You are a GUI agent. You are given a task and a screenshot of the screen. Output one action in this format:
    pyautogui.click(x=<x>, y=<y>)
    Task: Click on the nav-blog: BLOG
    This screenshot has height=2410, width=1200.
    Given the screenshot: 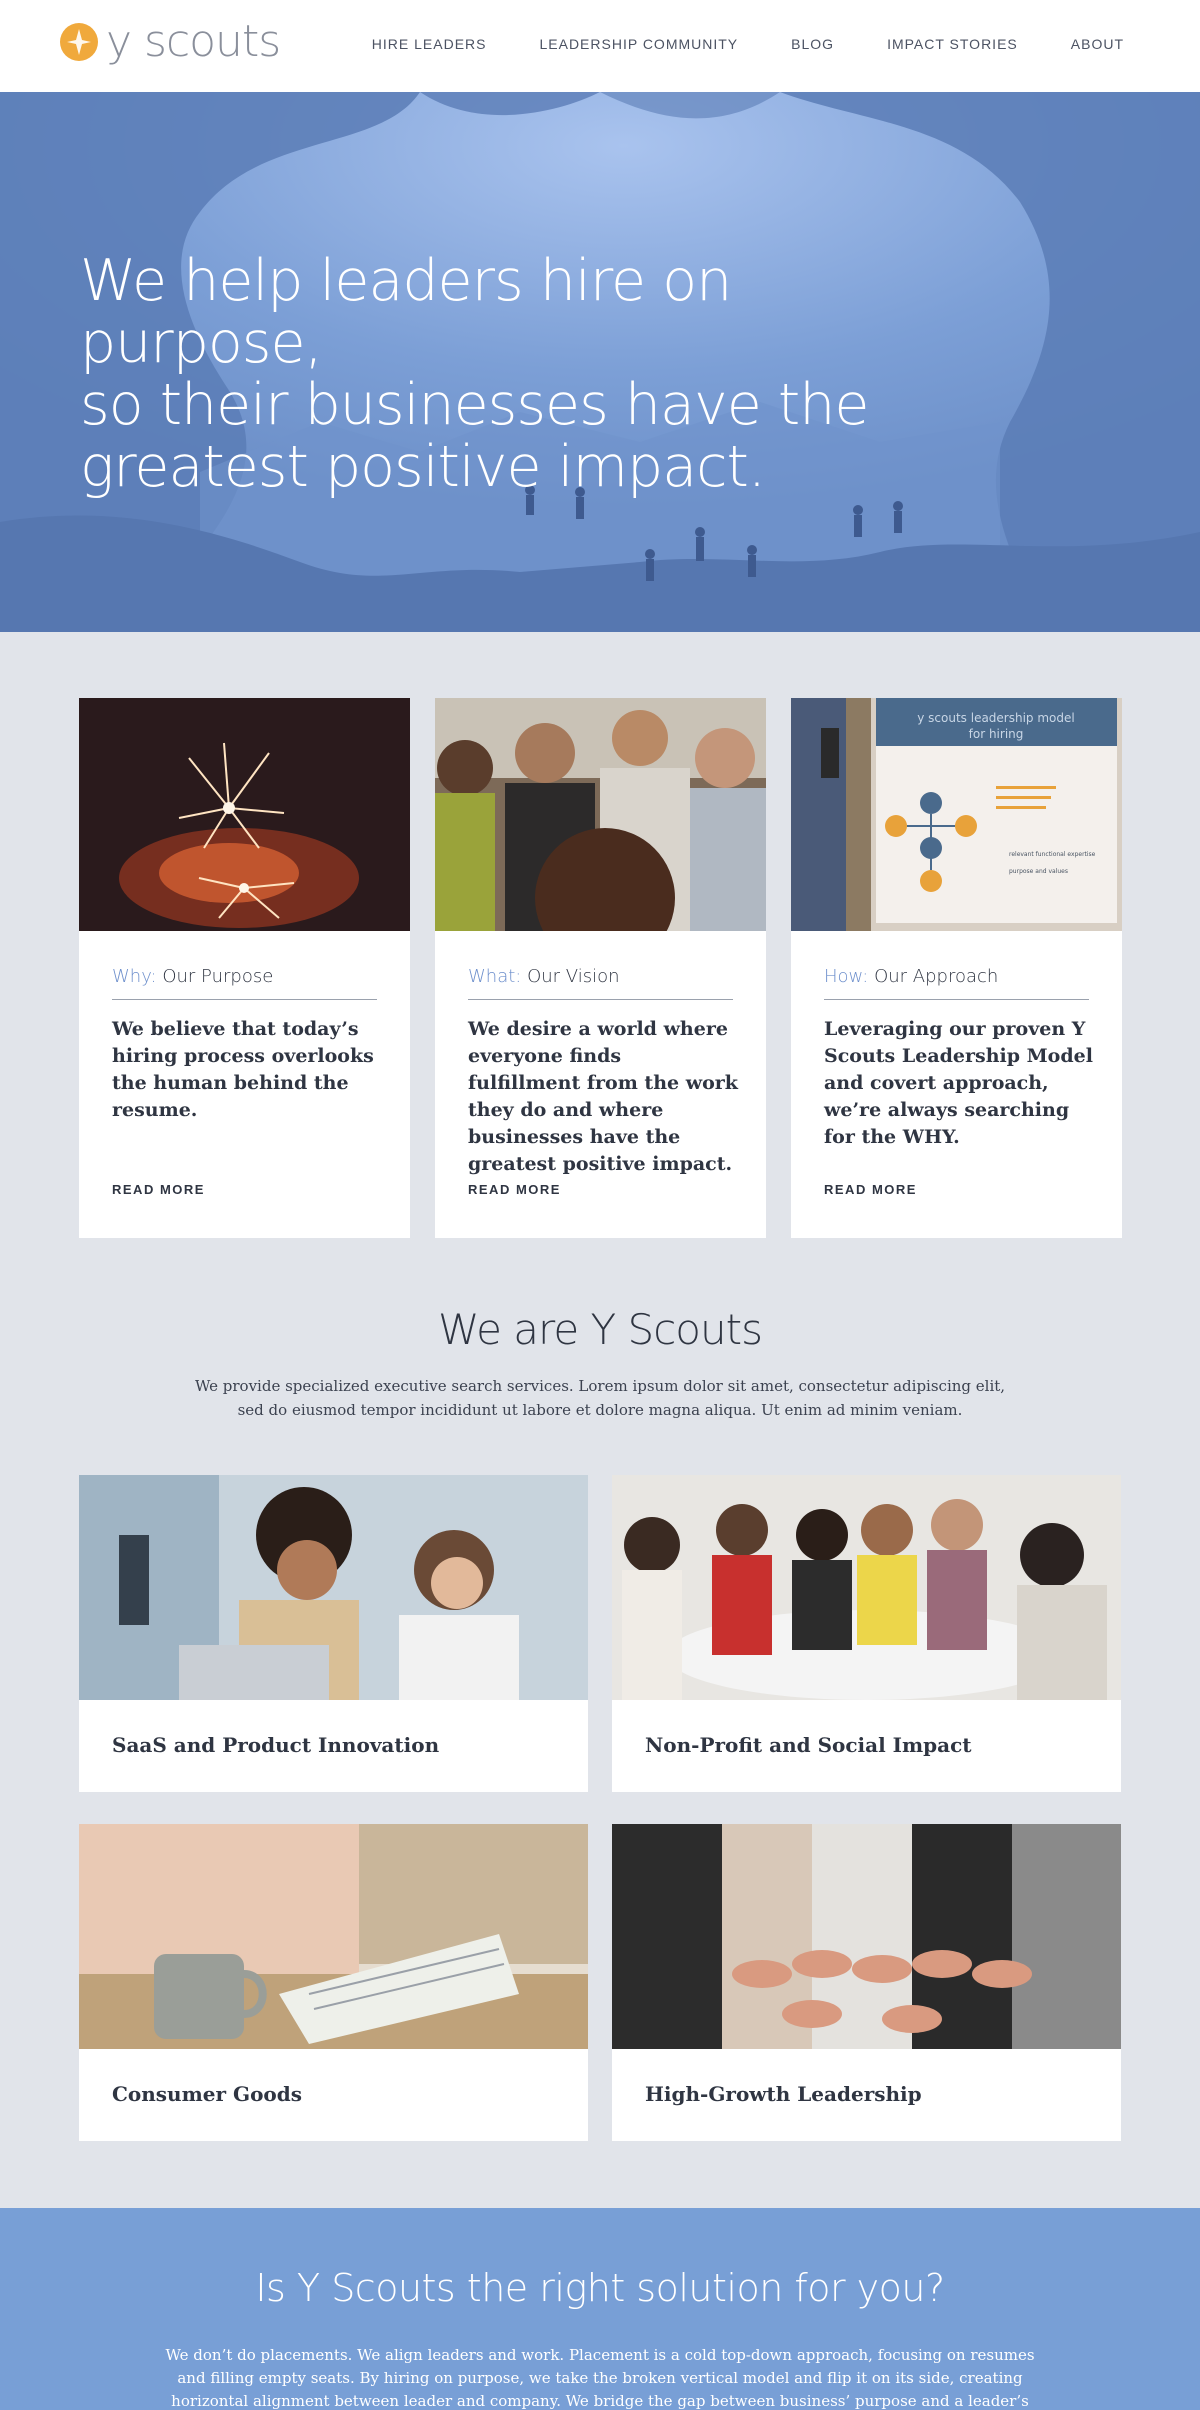 What is the action you would take?
    pyautogui.click(x=812, y=44)
    